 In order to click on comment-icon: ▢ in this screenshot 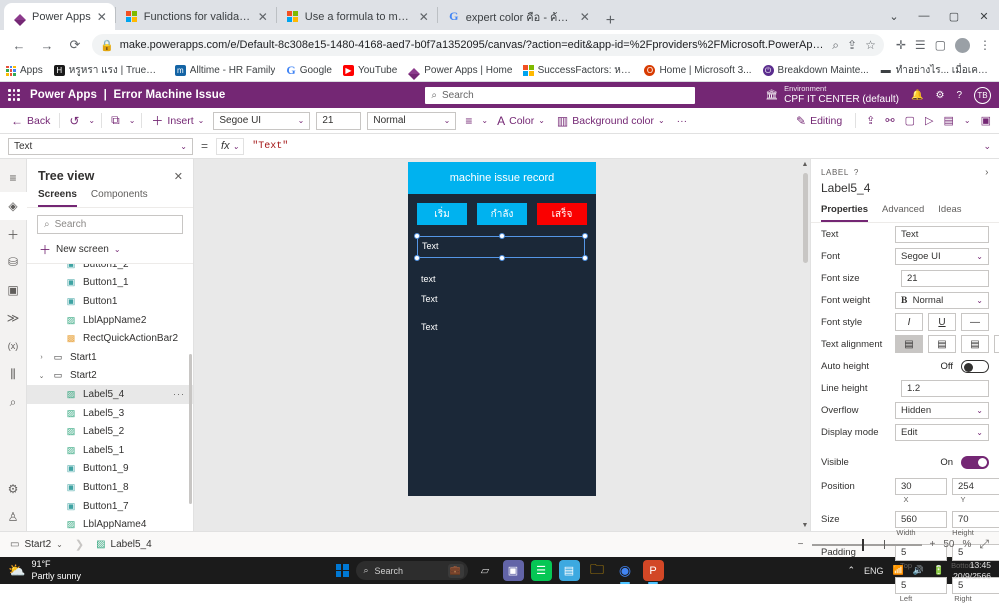, I will do `click(910, 120)`.